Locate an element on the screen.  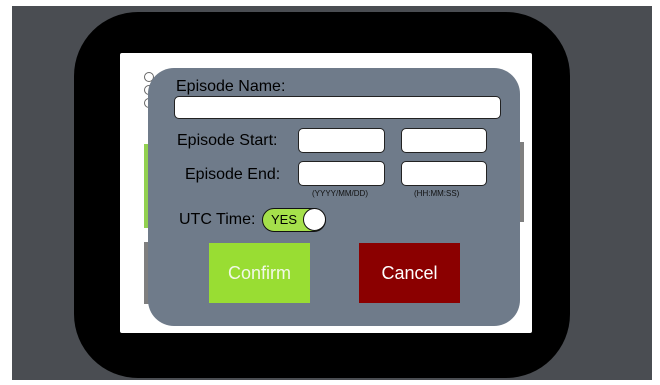
cancel-button-label: Cancel is located at coordinates (409, 272).